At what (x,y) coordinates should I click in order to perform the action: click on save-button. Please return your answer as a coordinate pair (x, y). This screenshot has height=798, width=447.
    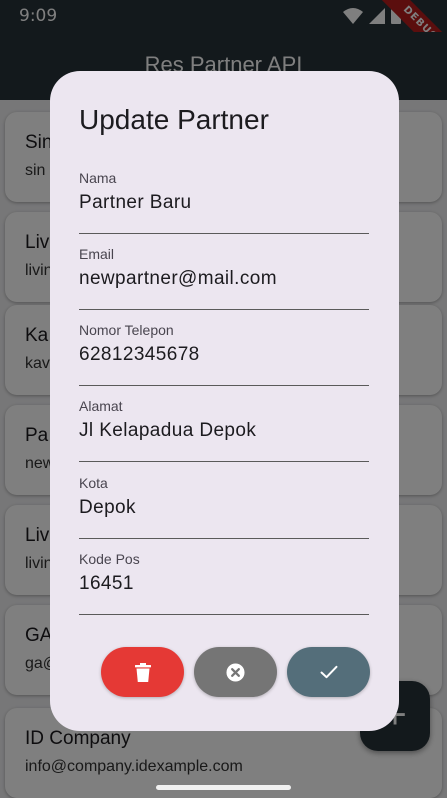
    Looking at the image, I should click on (328, 672).